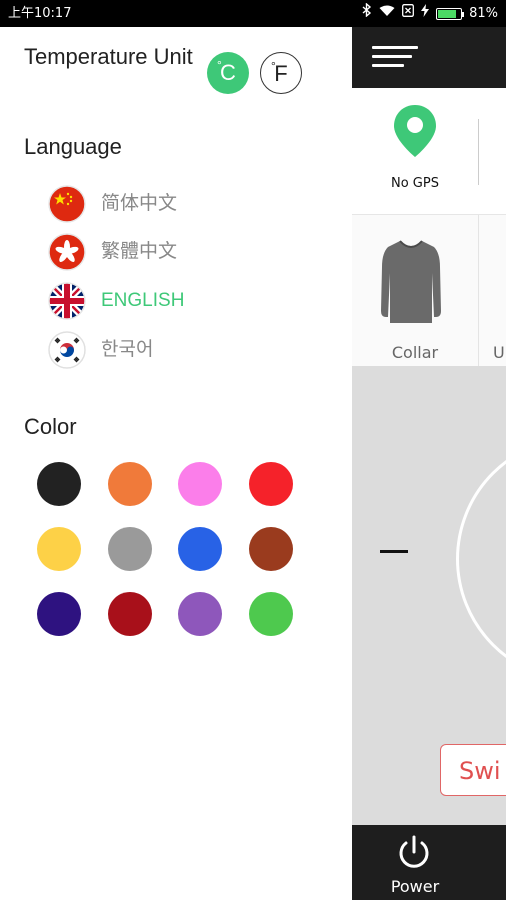  What do you see at coordinates (415, 133) in the screenshot?
I see `location-pin-icon` at bounding box center [415, 133].